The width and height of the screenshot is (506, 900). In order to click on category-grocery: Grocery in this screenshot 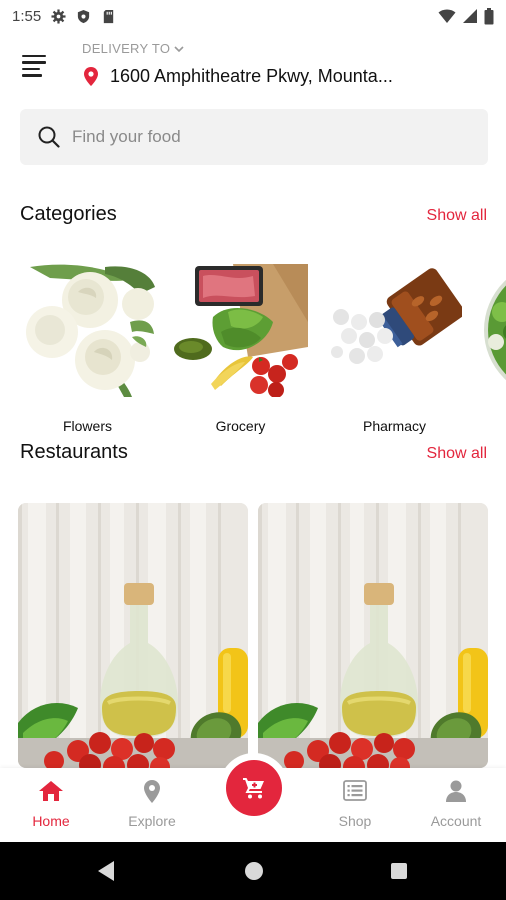, I will do `click(240, 349)`.